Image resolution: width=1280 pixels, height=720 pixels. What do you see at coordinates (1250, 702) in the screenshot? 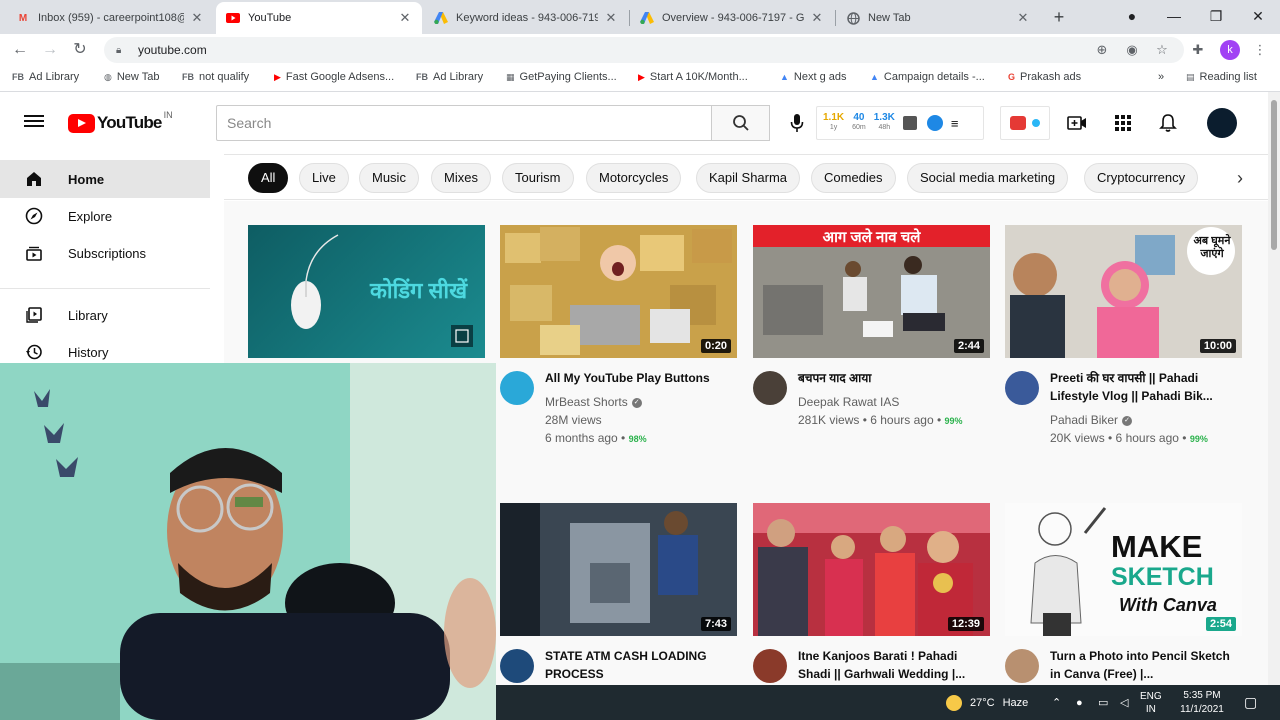
I see `notification-center-icon: ▢` at bounding box center [1250, 702].